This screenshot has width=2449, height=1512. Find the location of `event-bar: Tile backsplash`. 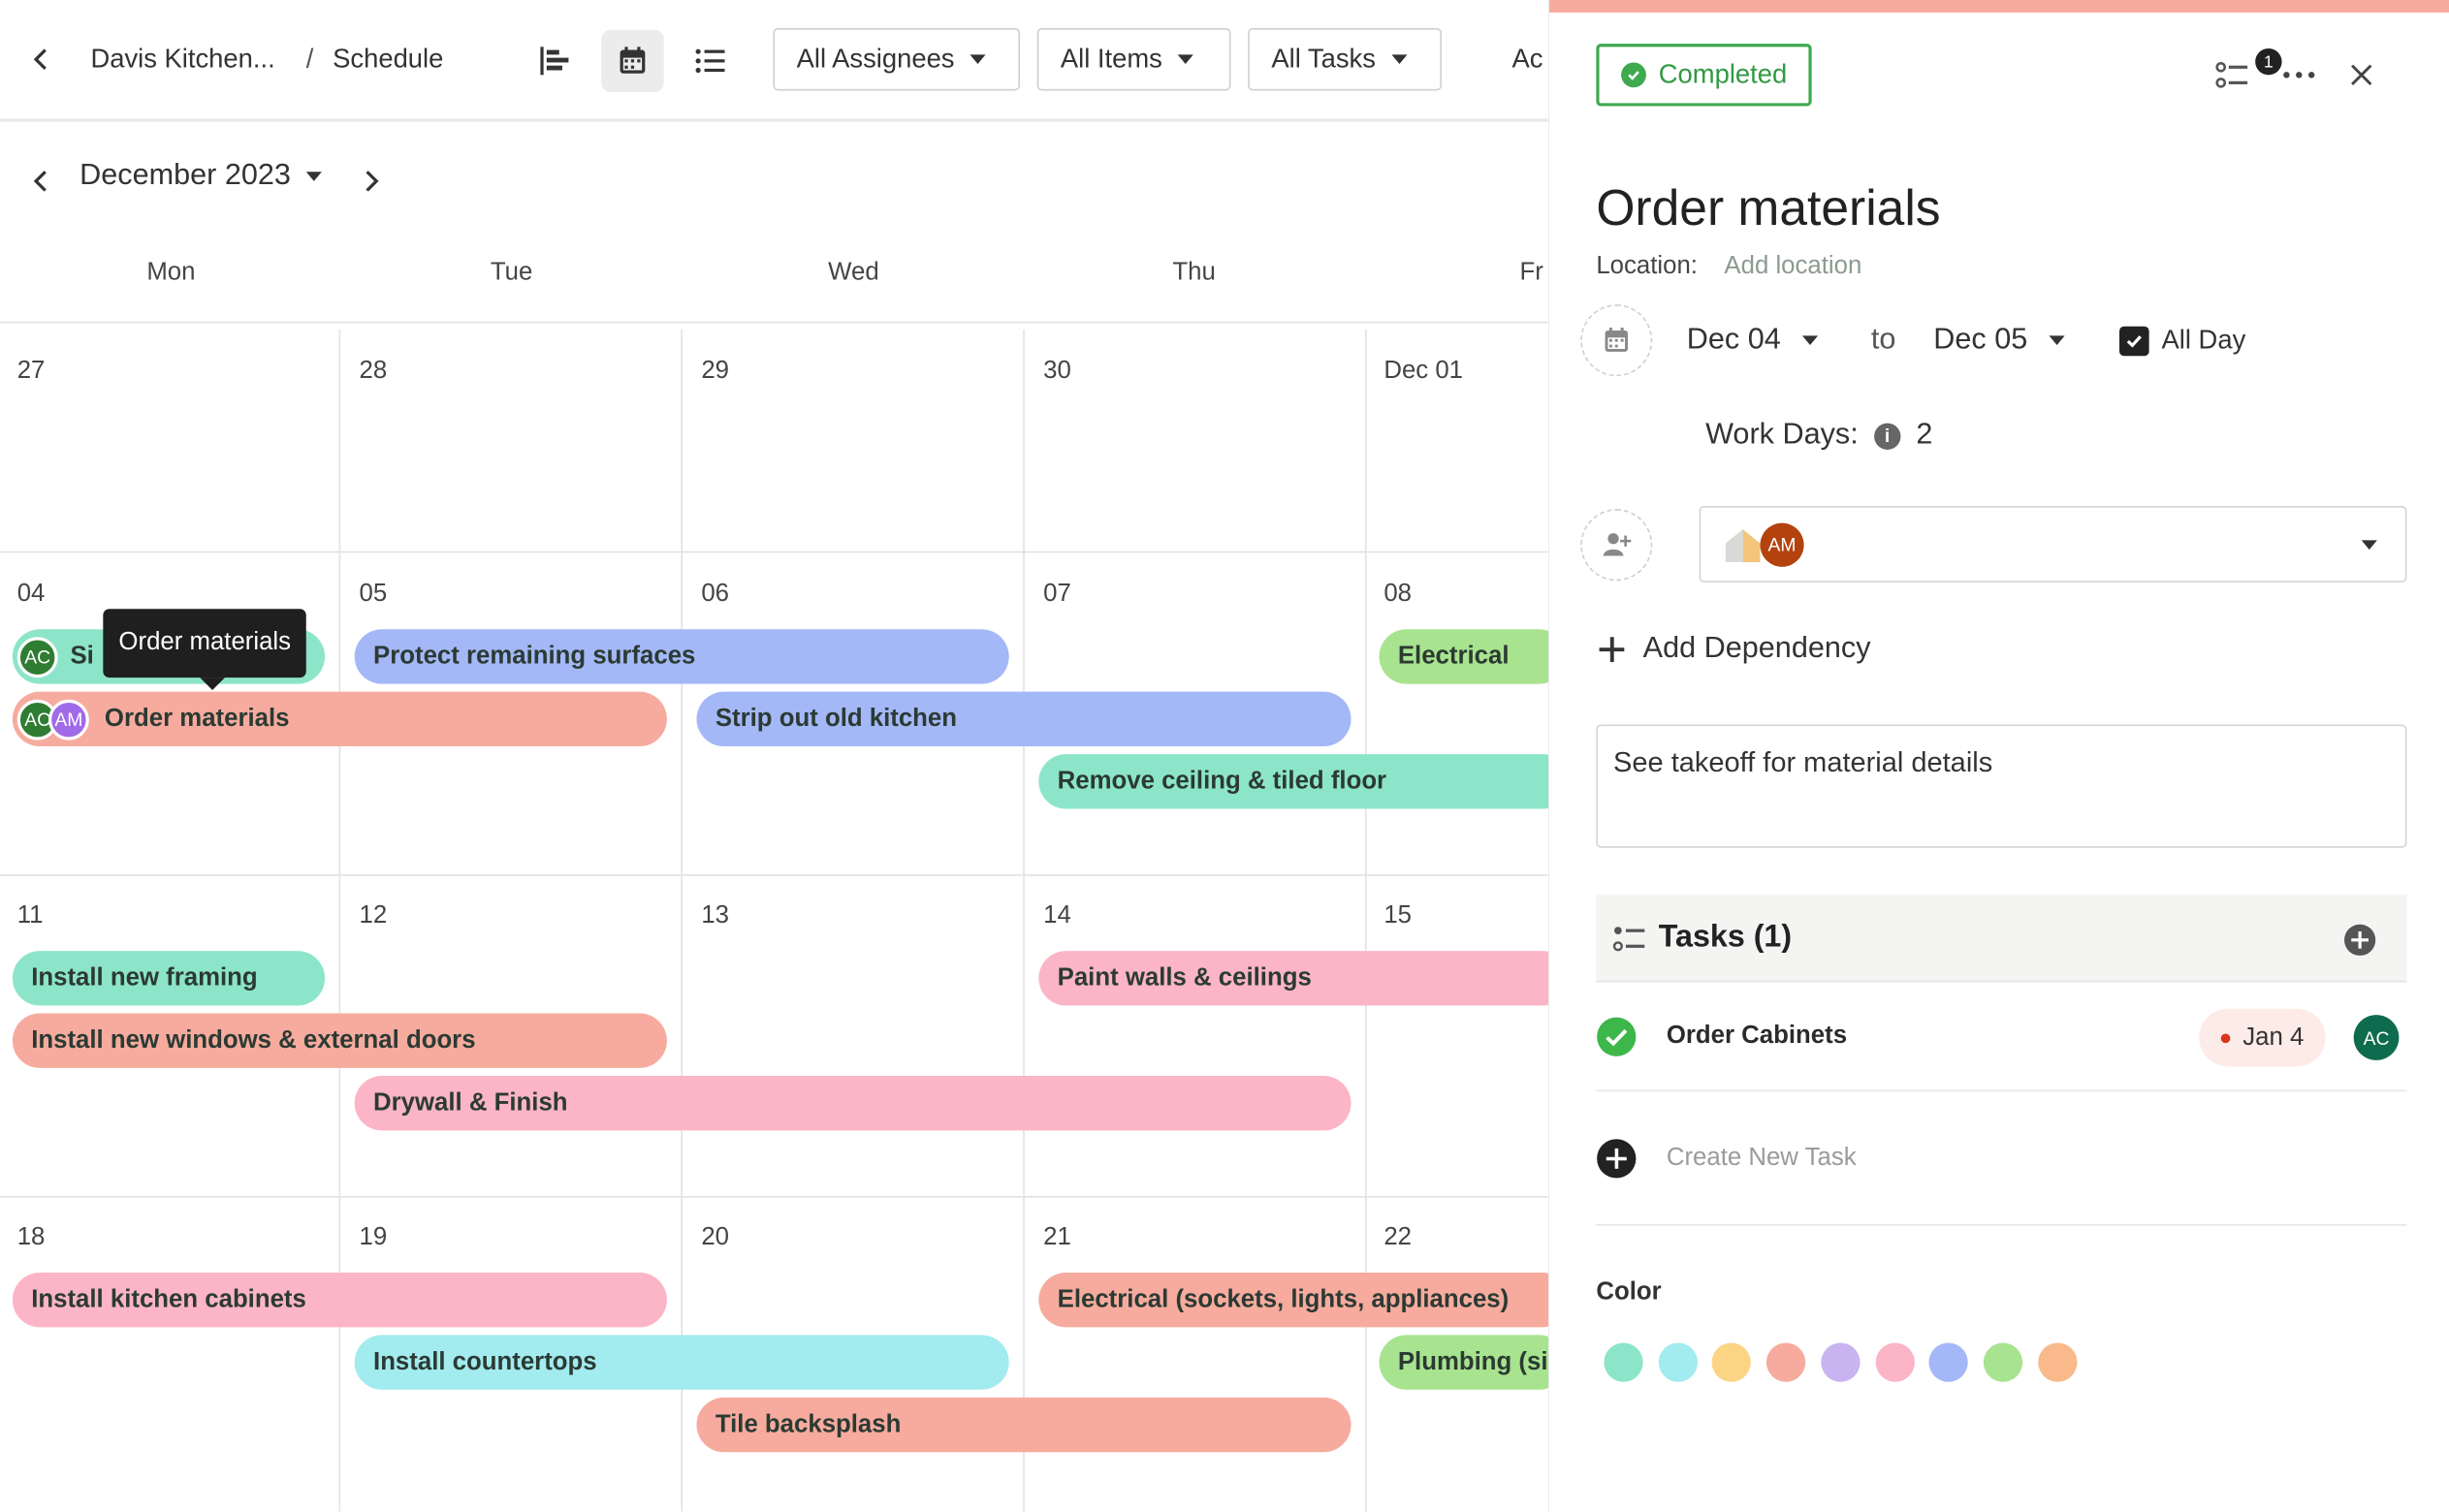

event-bar: Tile backsplash is located at coordinates (1024, 1425).